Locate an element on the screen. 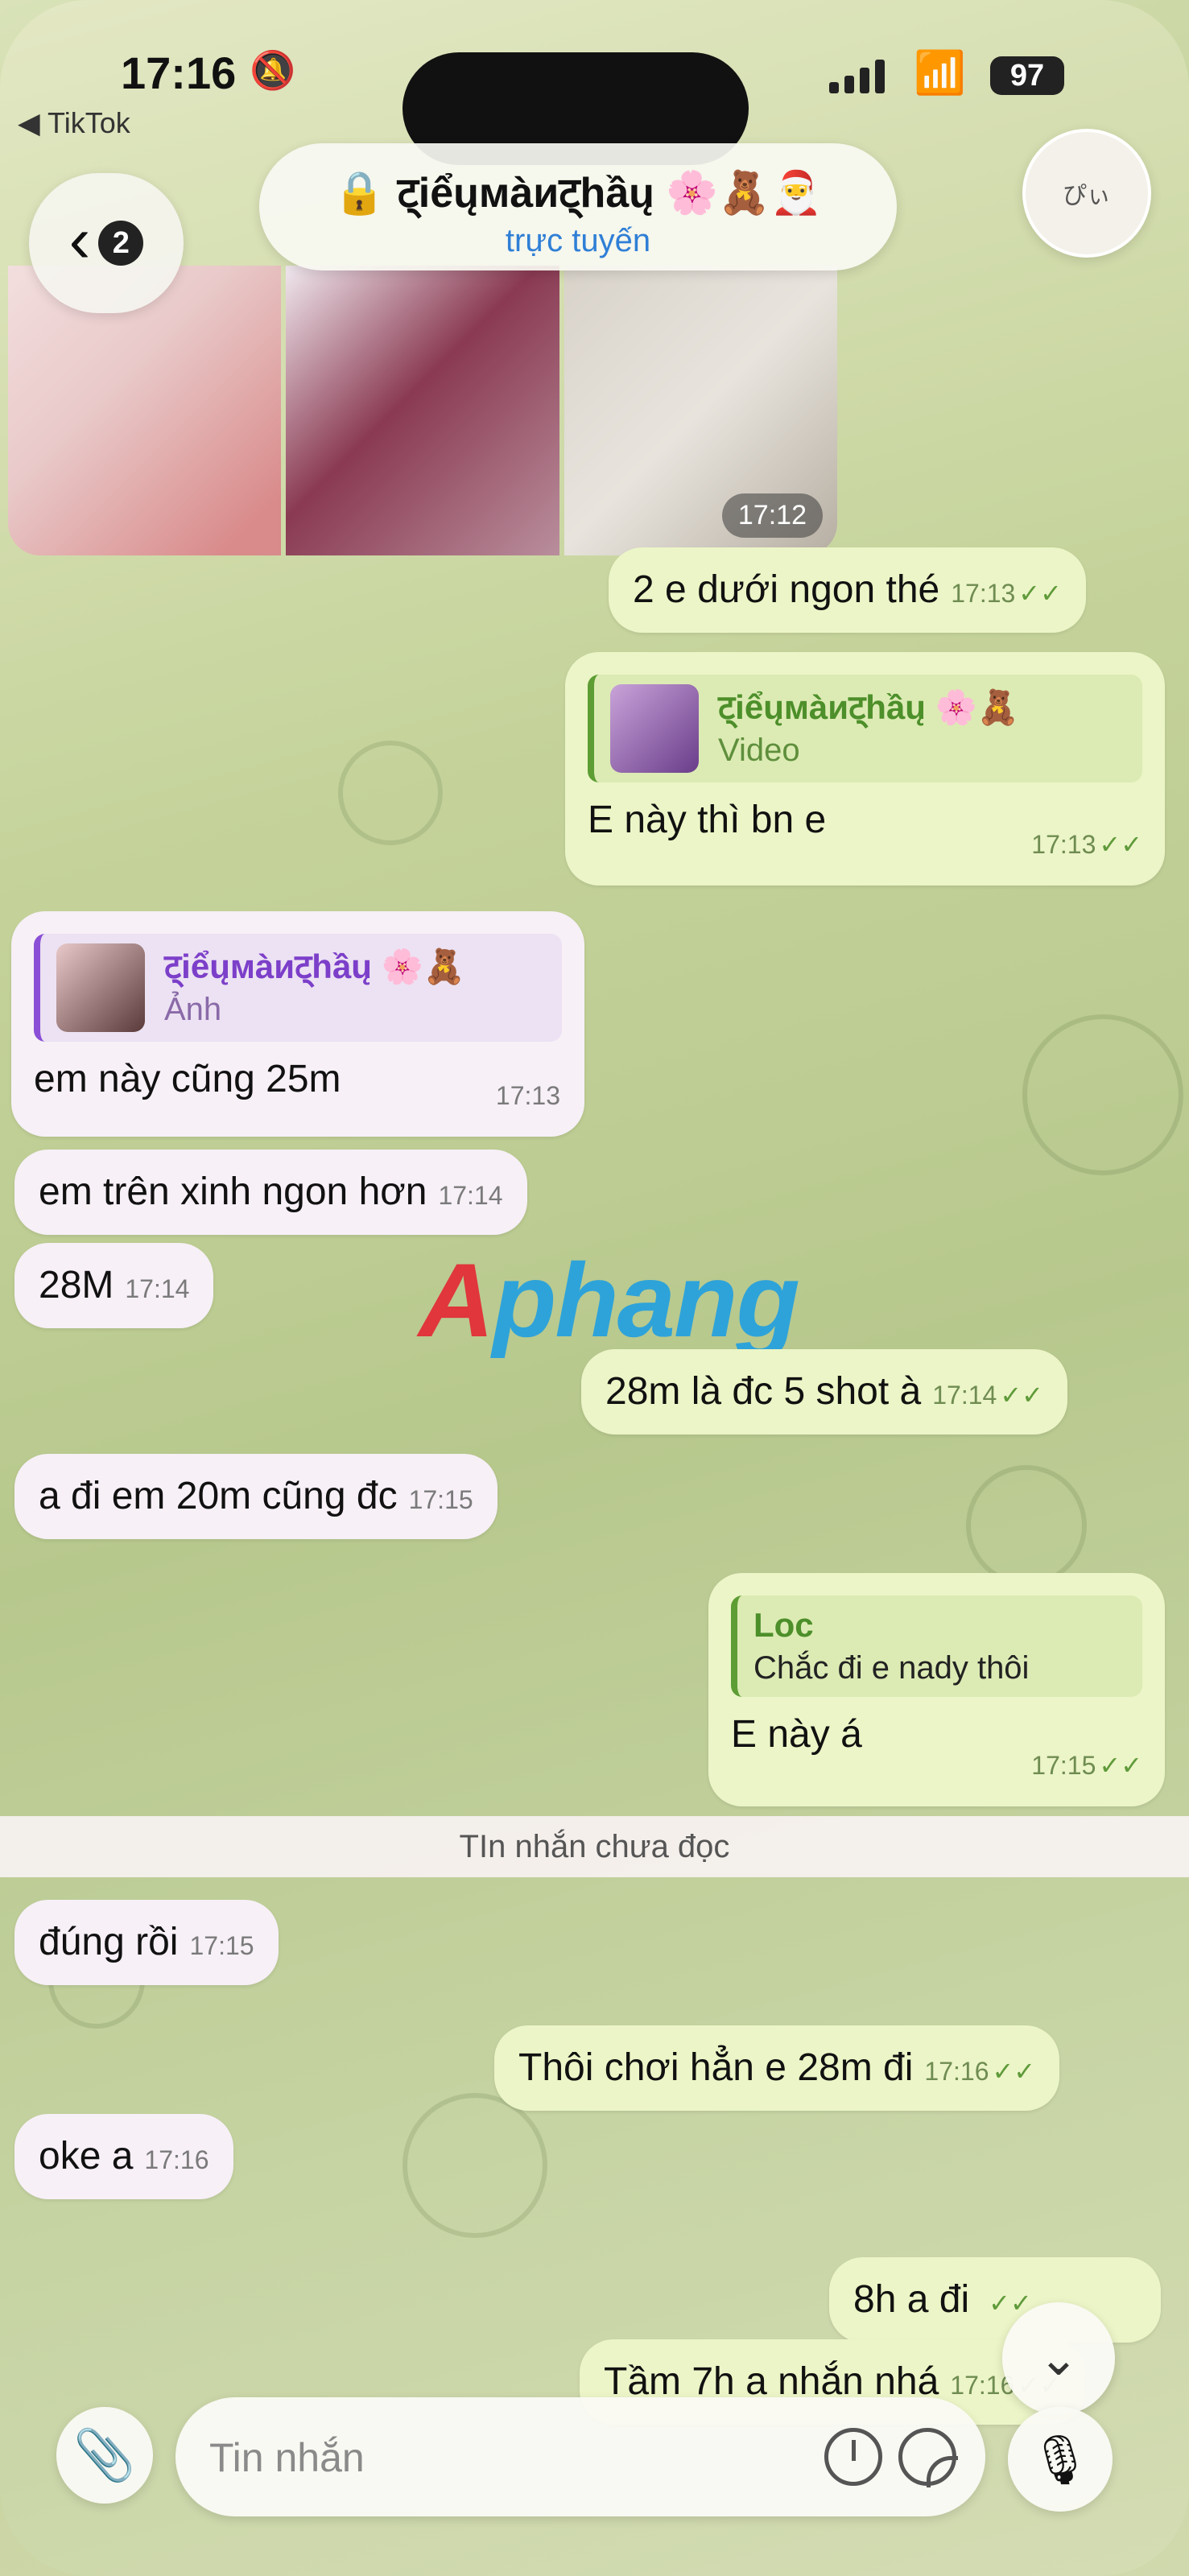  reply-sender: Loc is located at coordinates (783, 1625).